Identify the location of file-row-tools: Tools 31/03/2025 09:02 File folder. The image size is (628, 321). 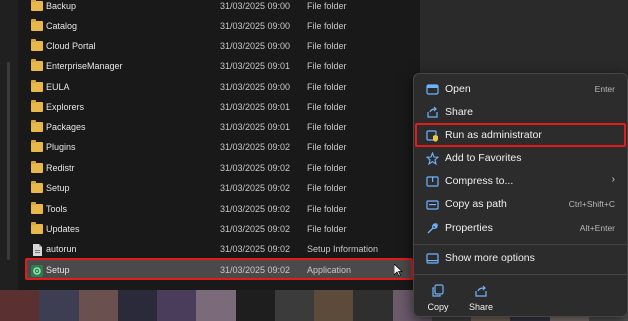
(221, 209).